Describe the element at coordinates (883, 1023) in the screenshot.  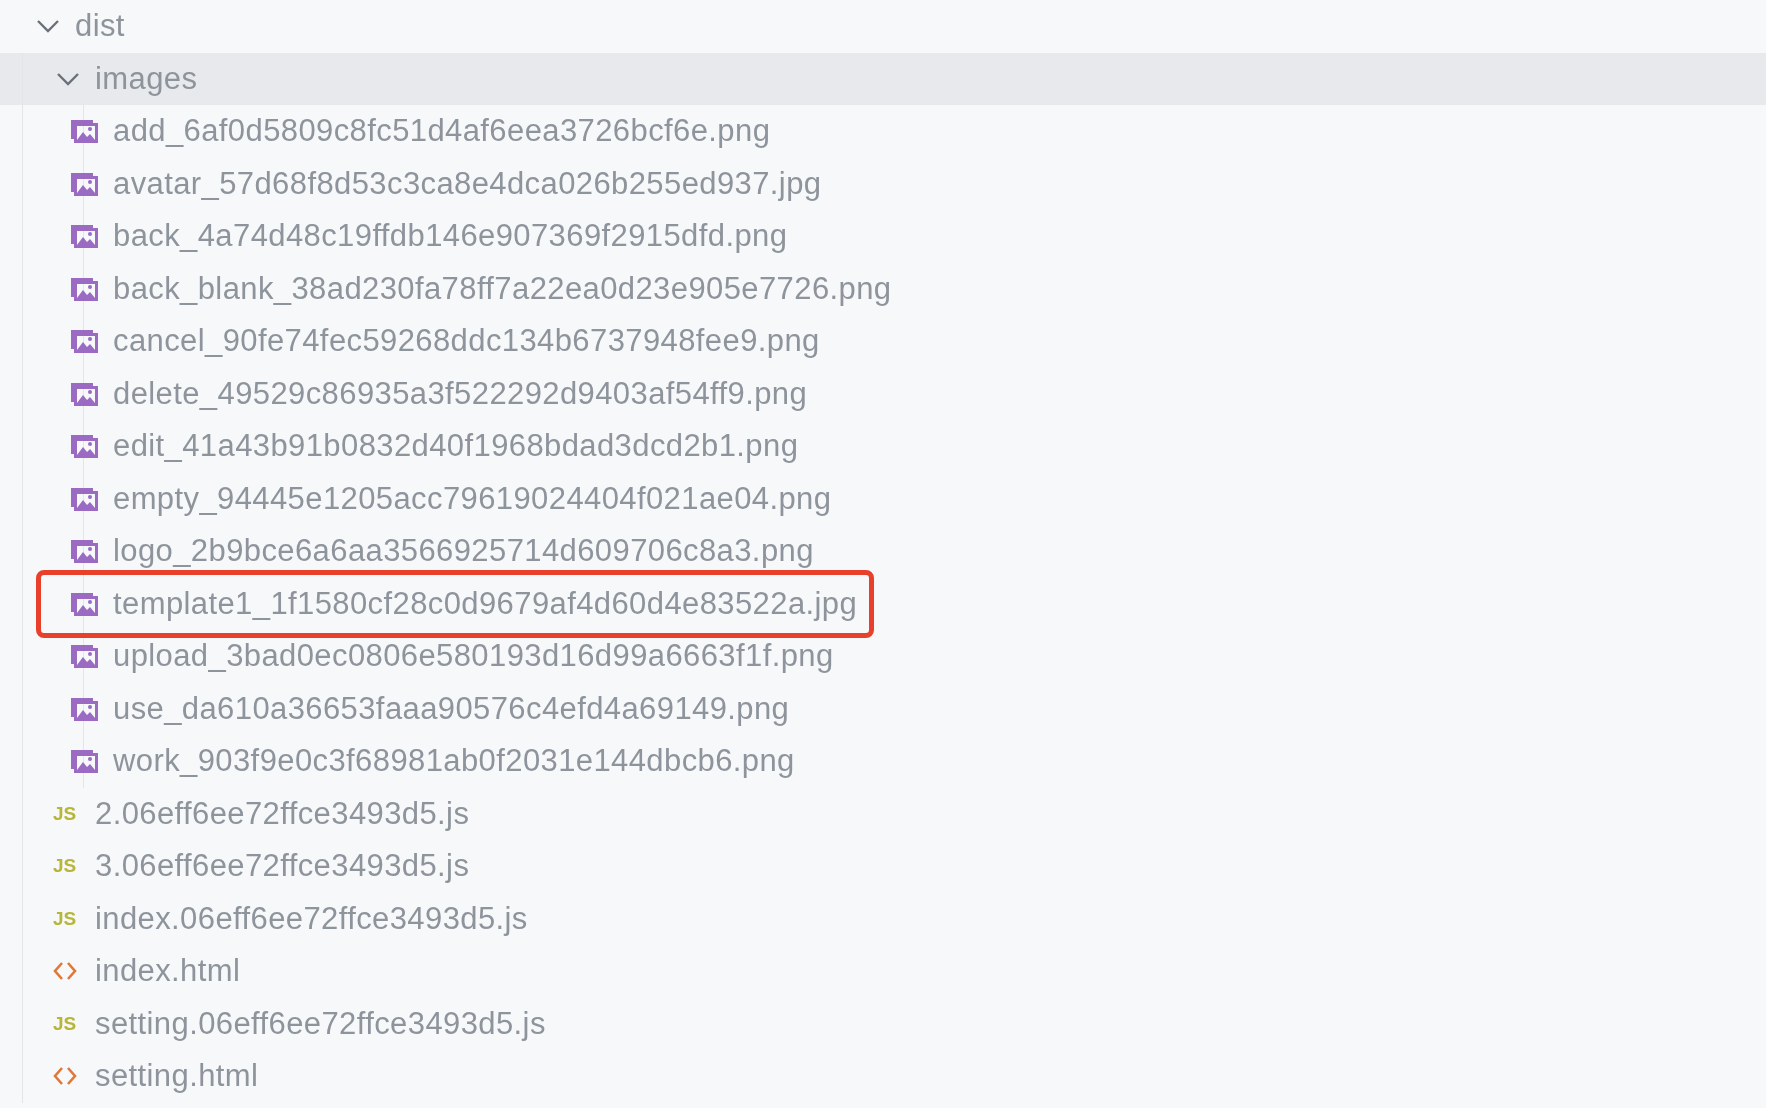
I see `tree-row: JS setting.06eff6ee72ffce3493d5.js` at that location.